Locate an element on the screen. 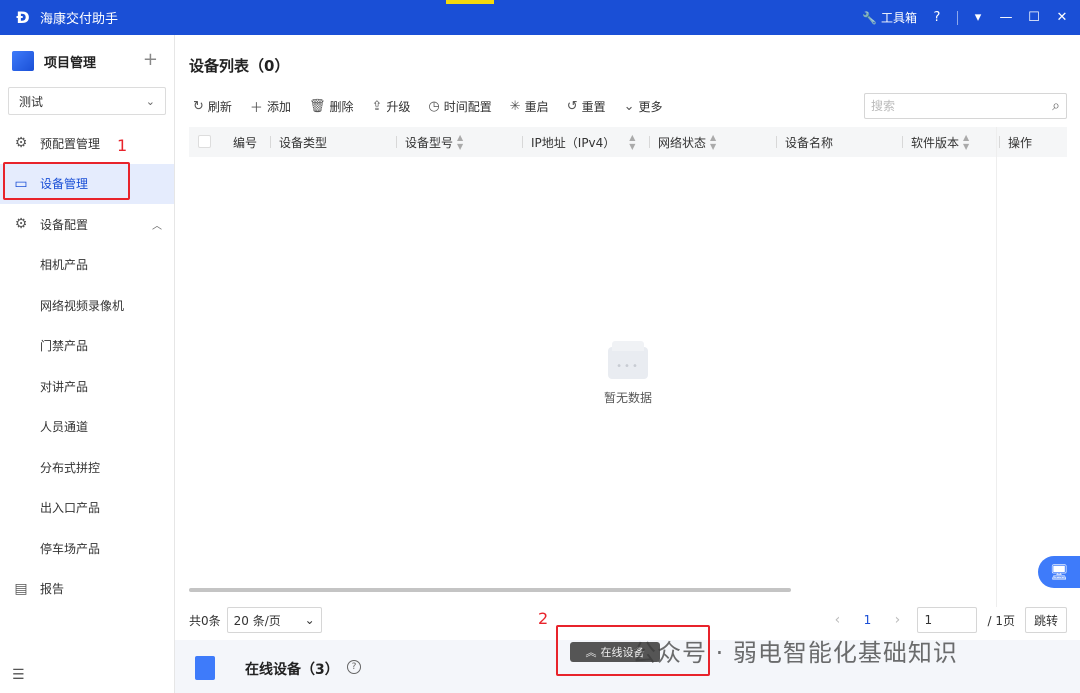 This screenshot has width=1080, height=693. sidebar-item-camera: 相机产品 is located at coordinates (87, 265).